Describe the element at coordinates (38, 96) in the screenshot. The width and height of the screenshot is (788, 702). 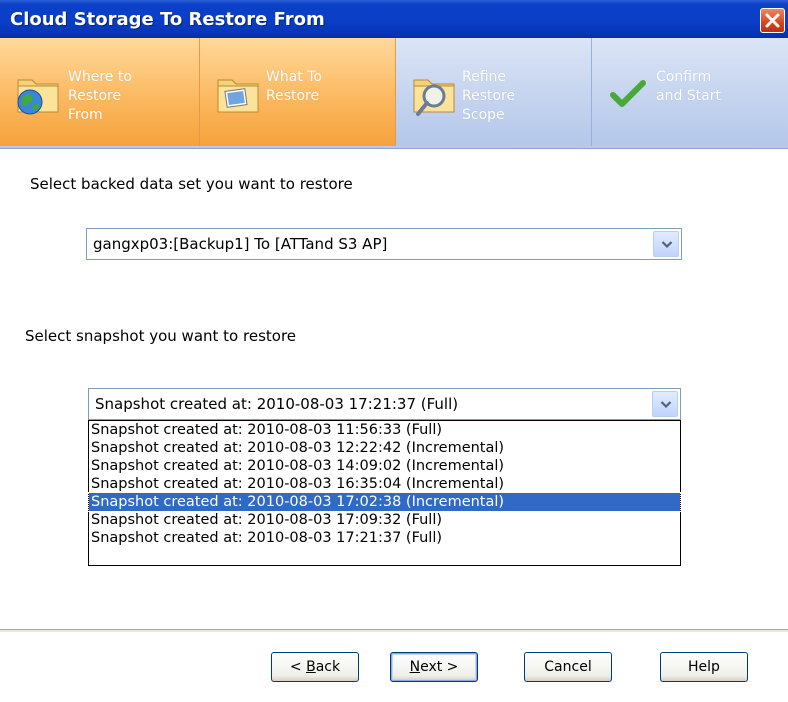
I see `globe-folder-icon` at that location.